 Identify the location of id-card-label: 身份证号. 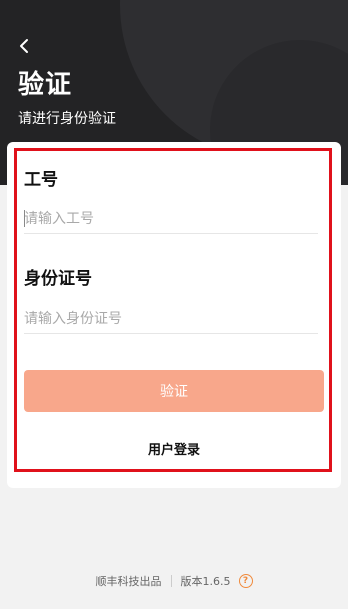
(58, 279).